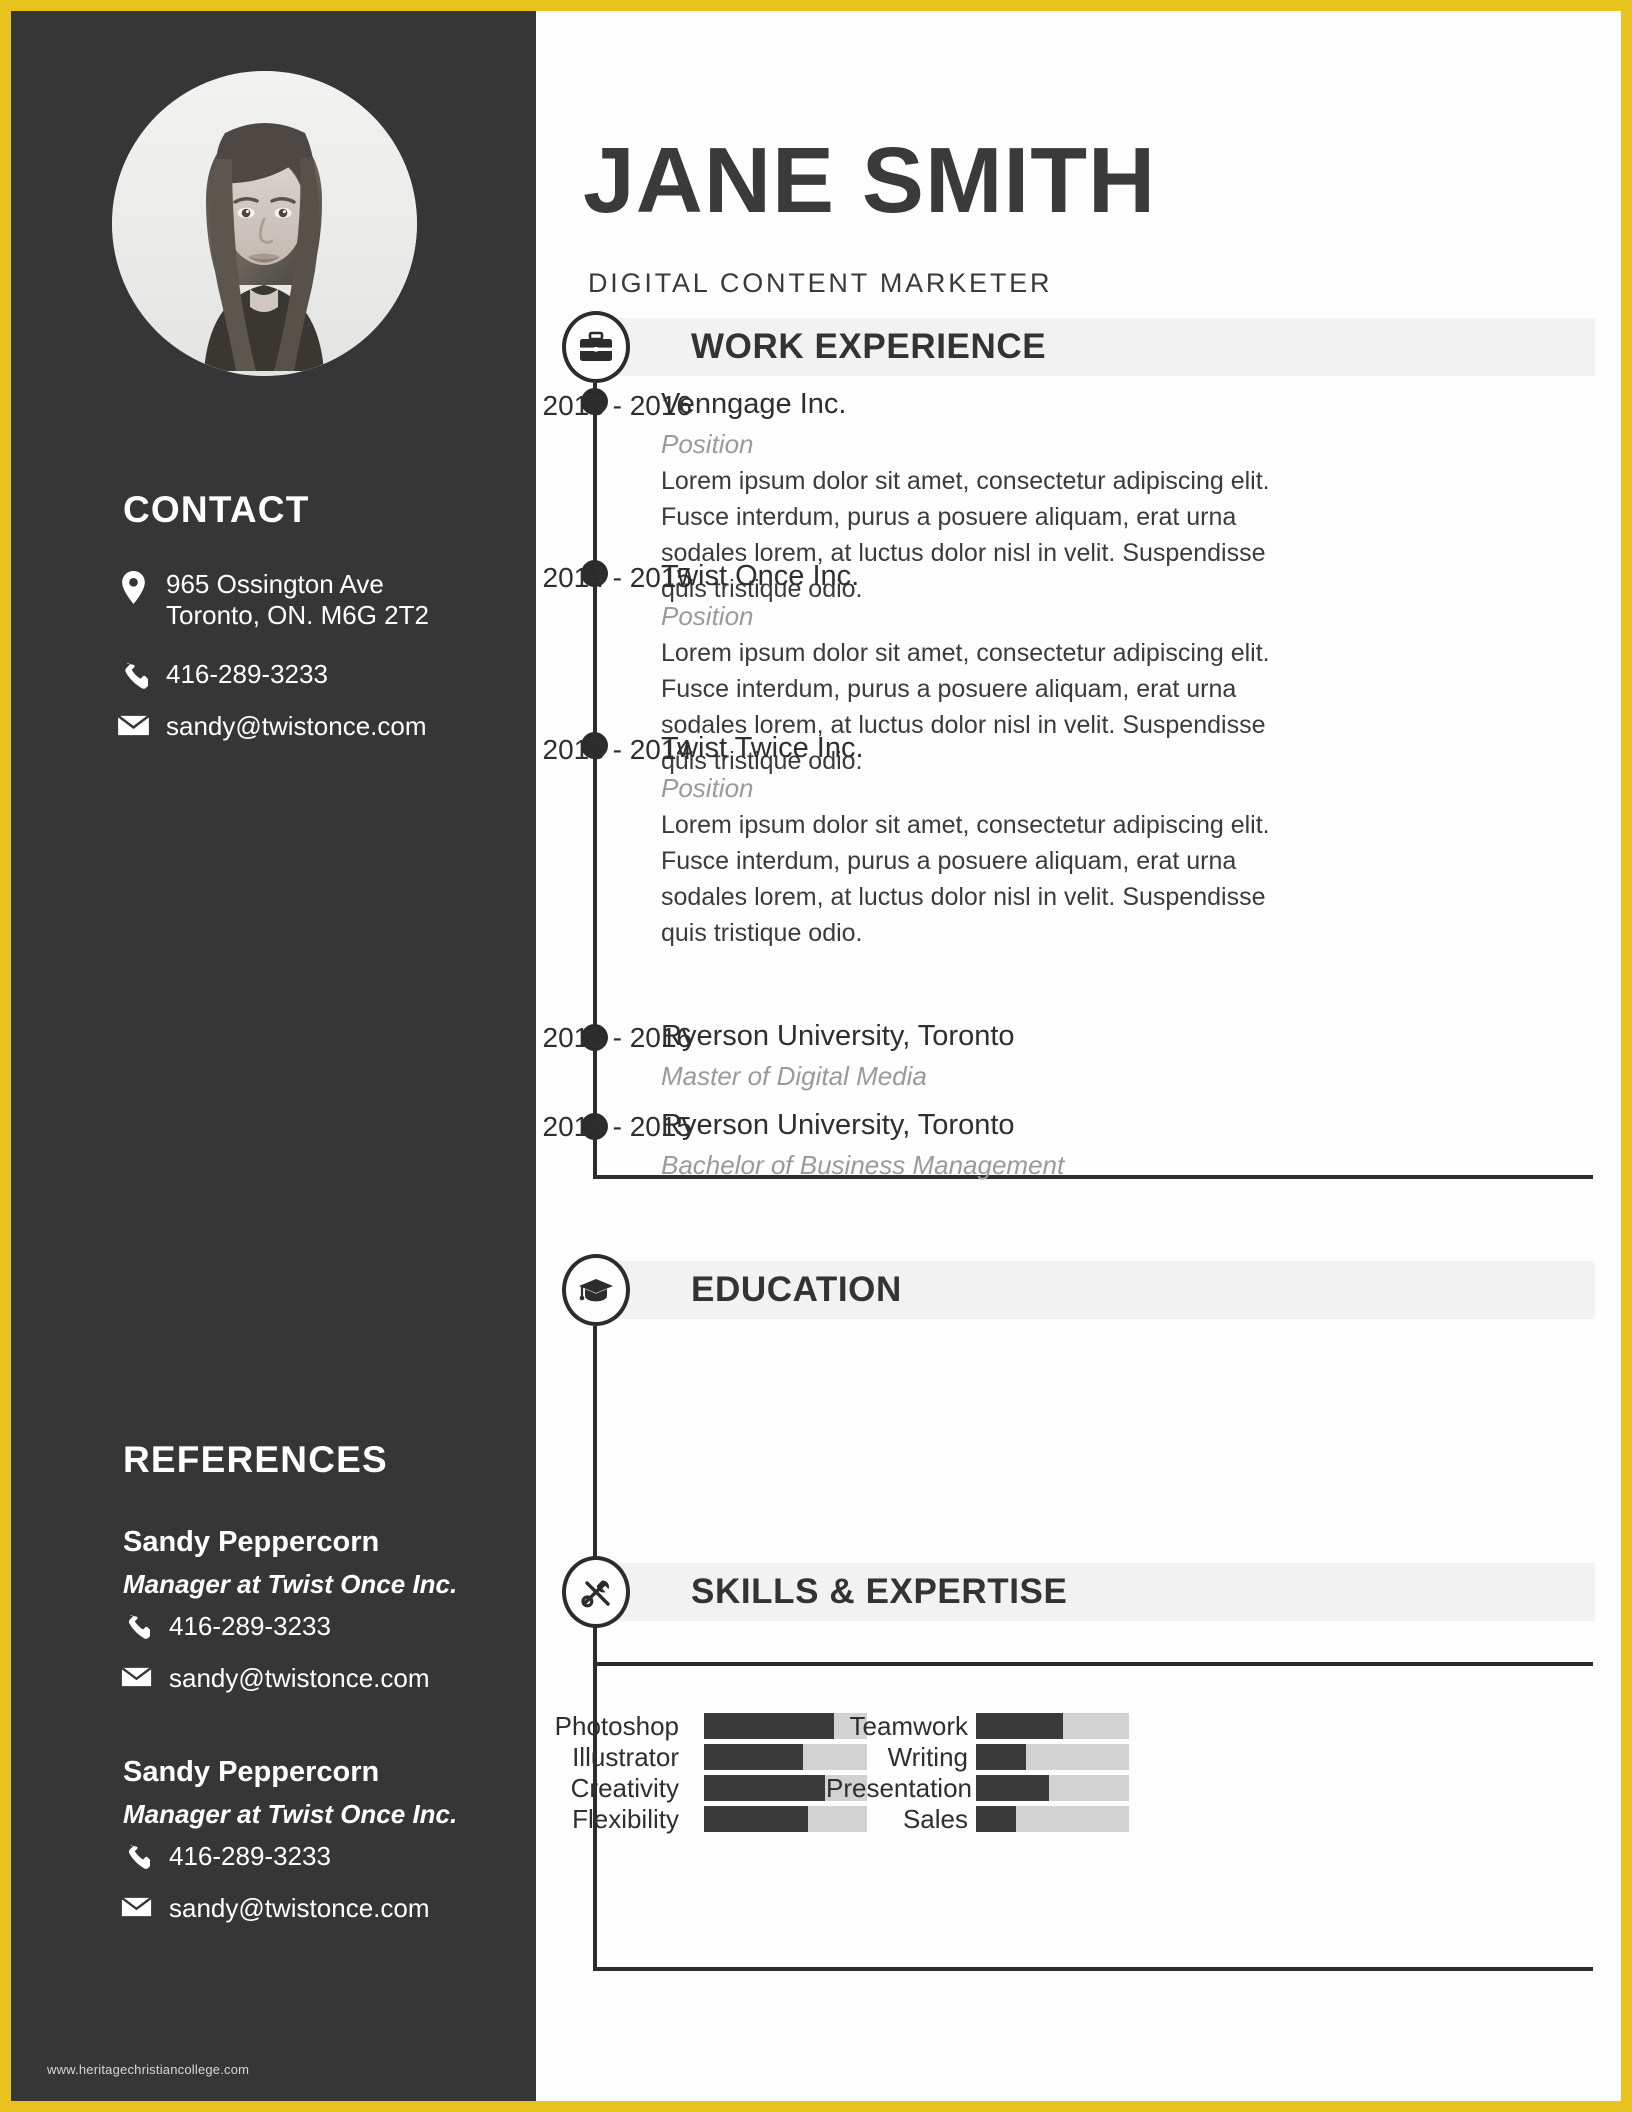 The height and width of the screenshot is (2112, 1632). Describe the element at coordinates (1095, 1592) in the screenshot. I see `section-header-skills: SKILLS & EXPERTISE` at that location.